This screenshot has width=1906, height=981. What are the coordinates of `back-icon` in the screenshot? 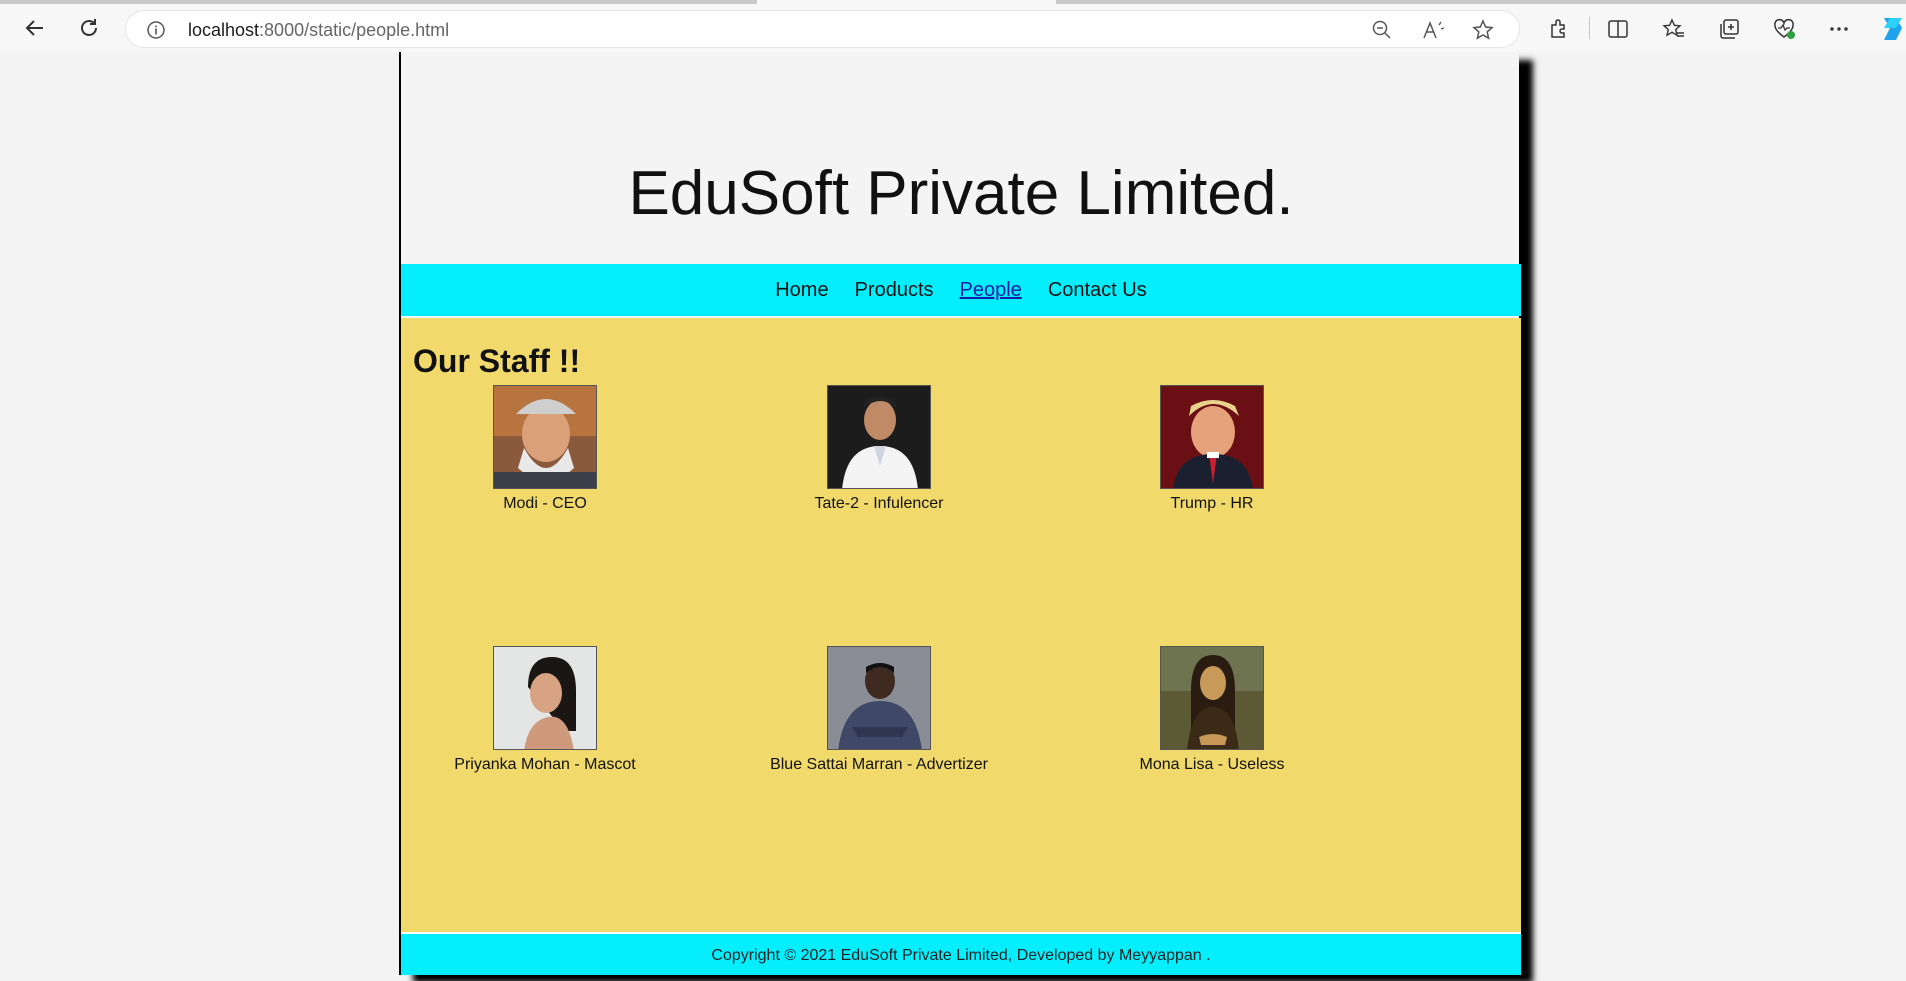 It's located at (34, 28).